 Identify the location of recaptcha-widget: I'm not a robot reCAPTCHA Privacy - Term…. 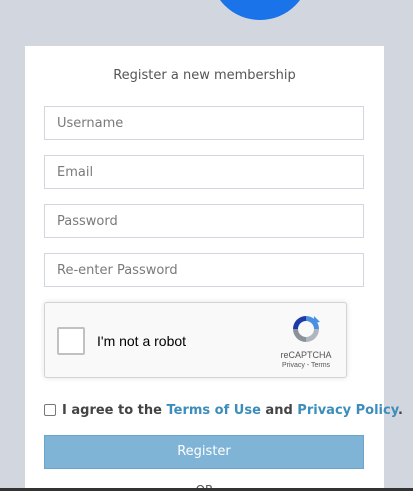
(195, 340).